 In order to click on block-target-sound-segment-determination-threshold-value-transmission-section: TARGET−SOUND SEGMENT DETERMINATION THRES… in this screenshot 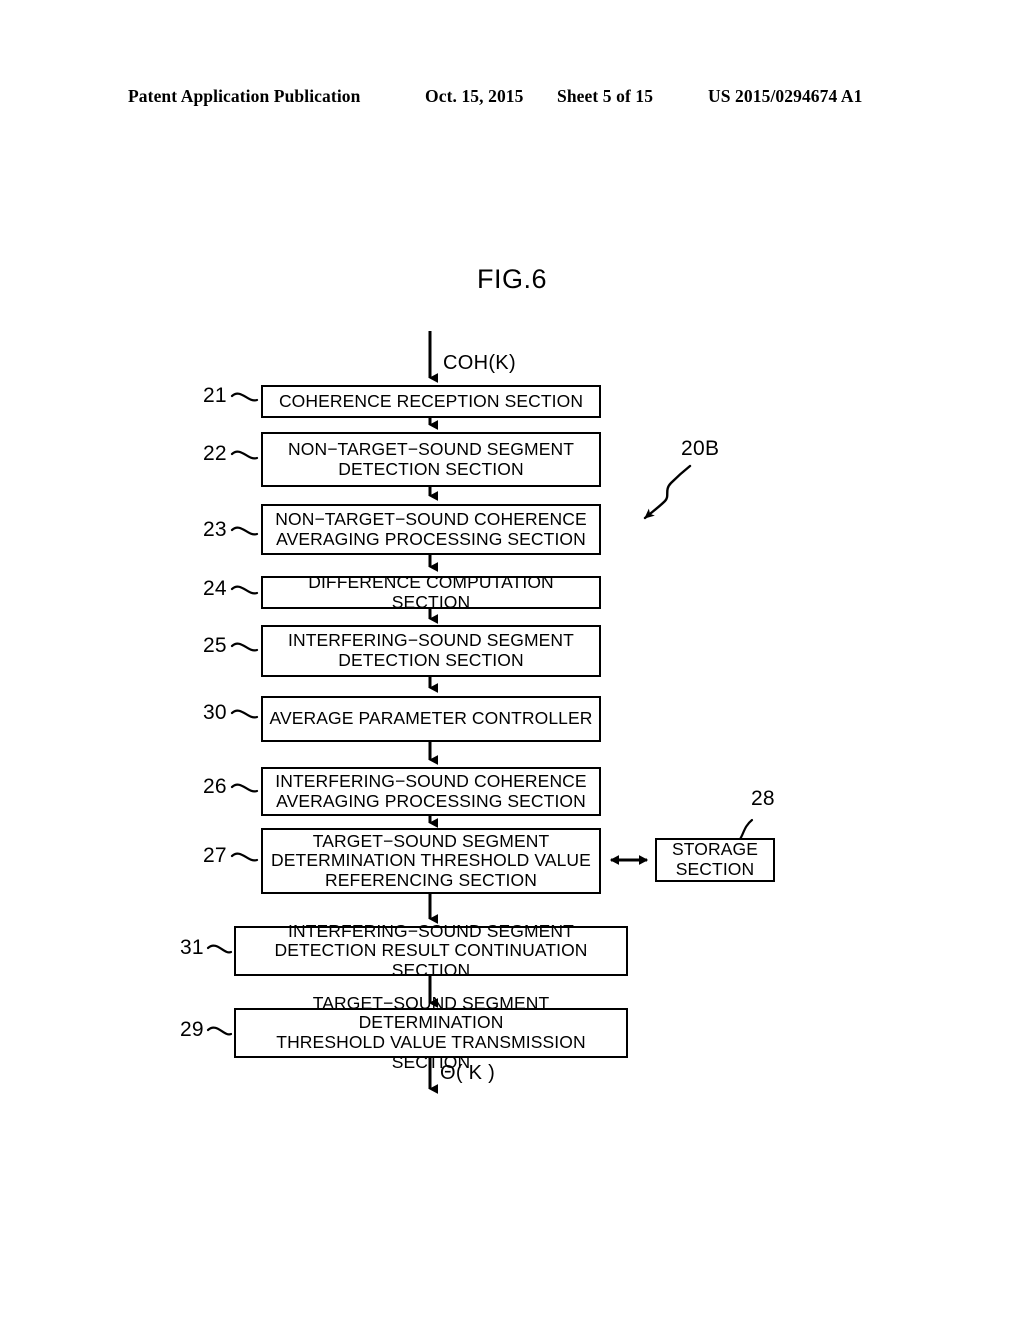, I will do `click(431, 1032)`.